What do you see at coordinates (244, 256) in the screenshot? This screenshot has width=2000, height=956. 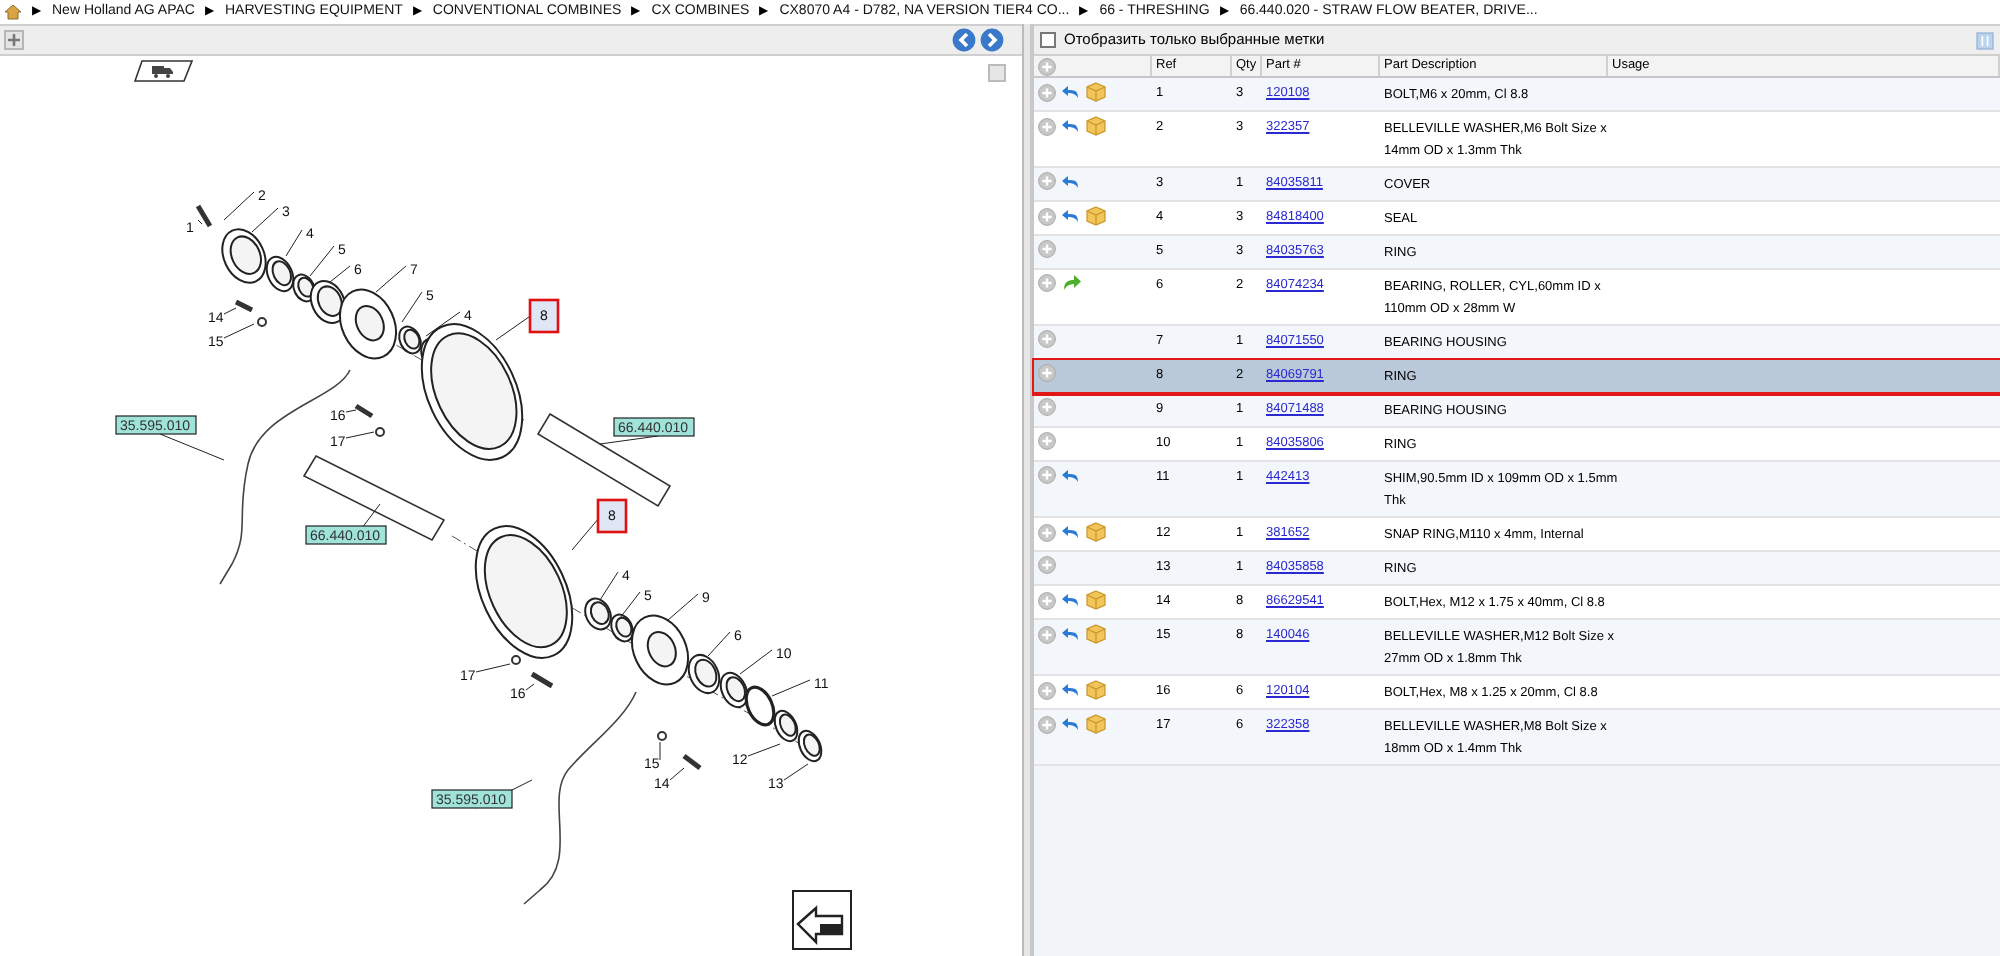 I see `cover-drawing` at bounding box center [244, 256].